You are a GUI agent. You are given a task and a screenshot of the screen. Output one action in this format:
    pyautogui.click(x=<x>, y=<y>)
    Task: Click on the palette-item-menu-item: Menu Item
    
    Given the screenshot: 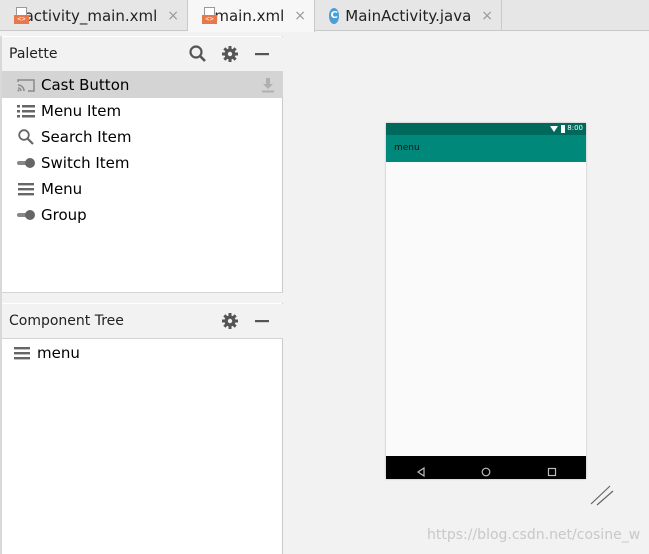 What is the action you would take?
    pyautogui.click(x=142, y=111)
    